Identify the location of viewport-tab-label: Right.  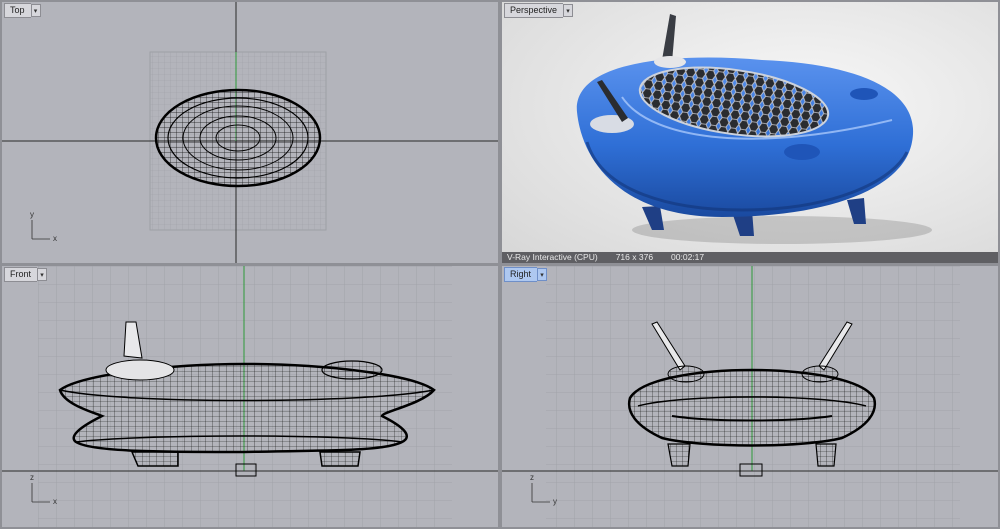
(521, 274).